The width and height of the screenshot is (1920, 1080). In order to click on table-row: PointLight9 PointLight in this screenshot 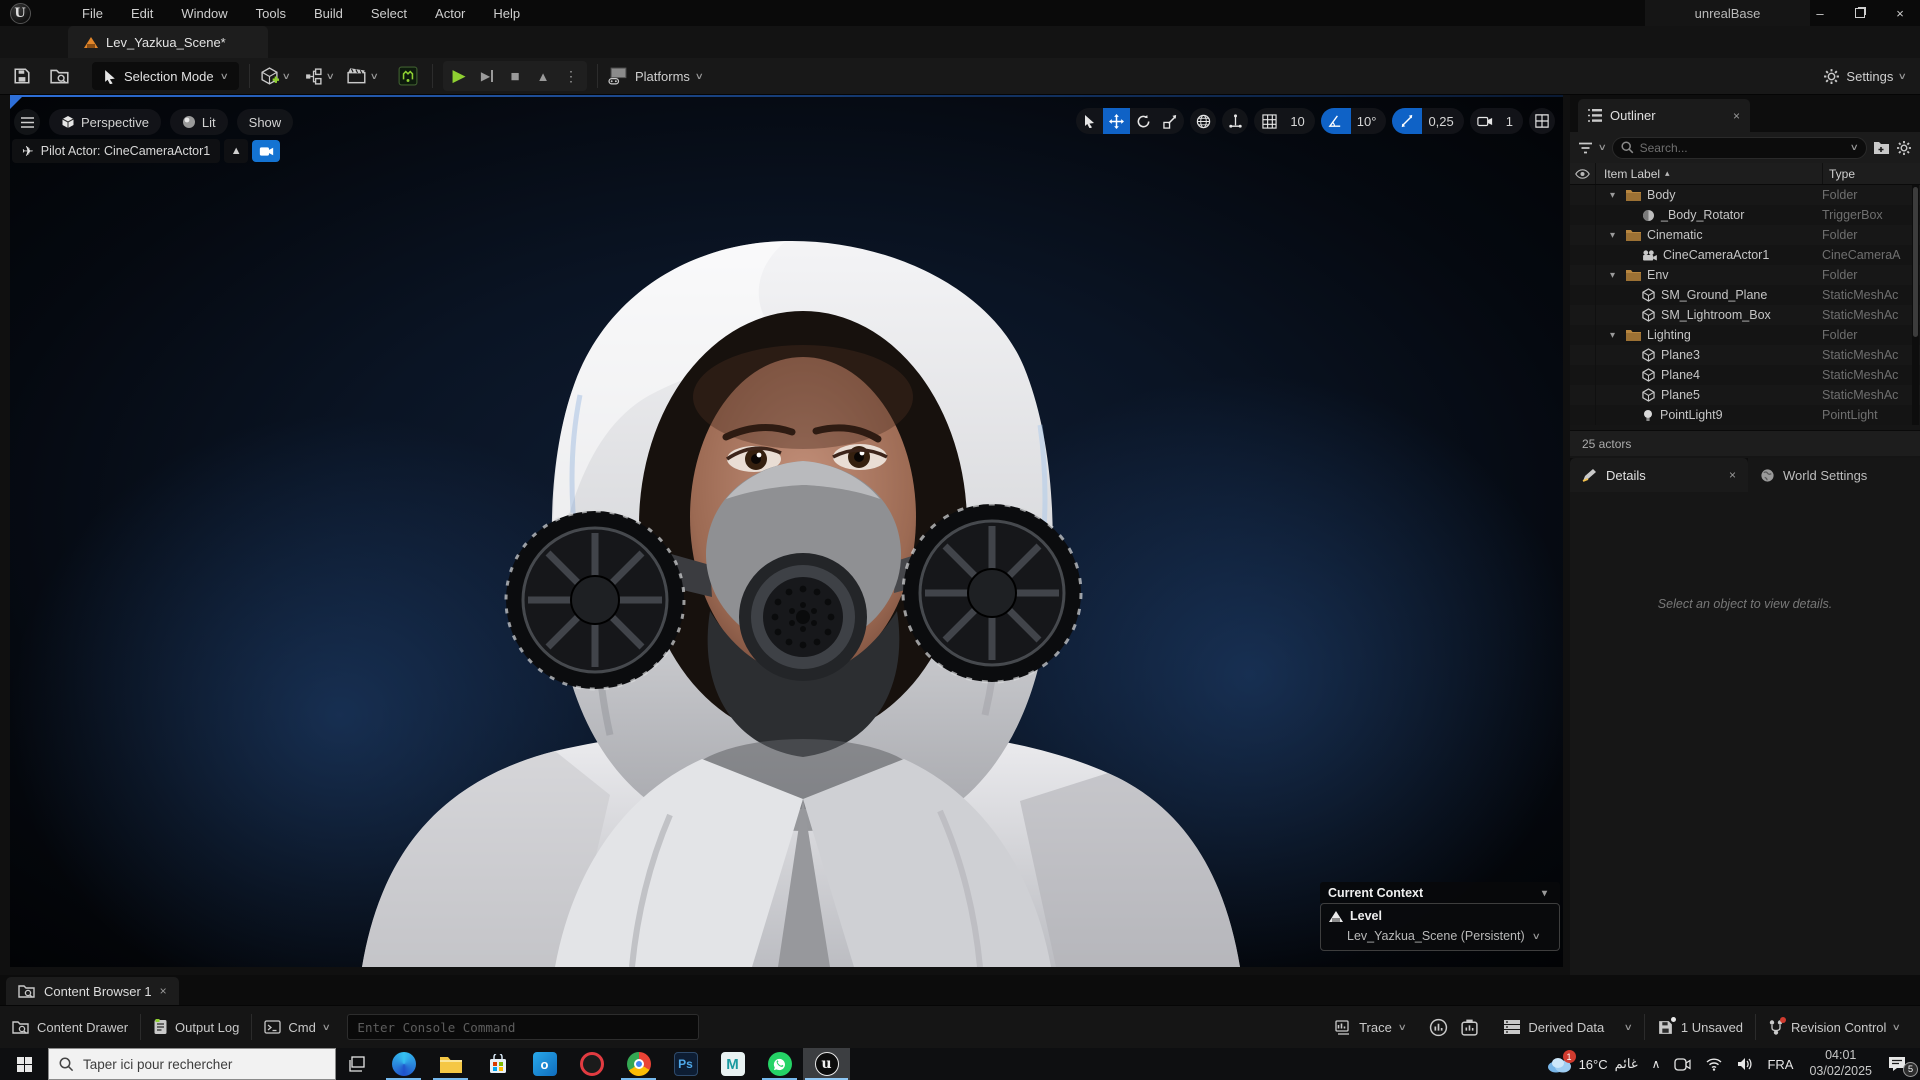, I will do `click(1745, 415)`.